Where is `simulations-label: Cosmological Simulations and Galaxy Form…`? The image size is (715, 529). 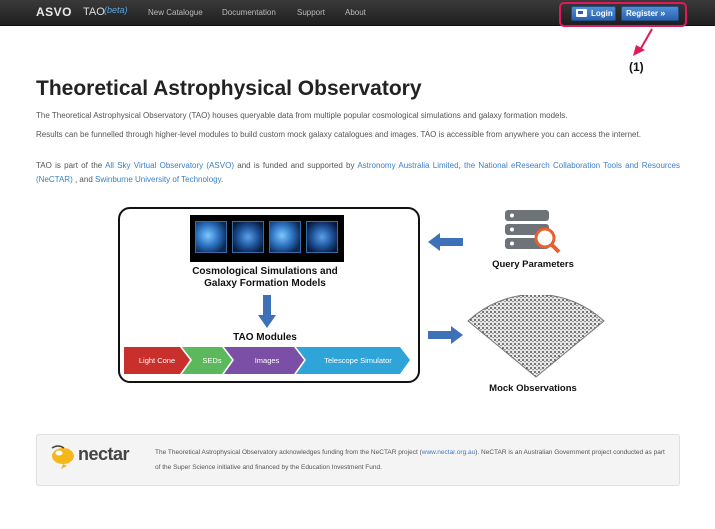
simulations-label: Cosmological Simulations and Galaxy Form… is located at coordinates (265, 278).